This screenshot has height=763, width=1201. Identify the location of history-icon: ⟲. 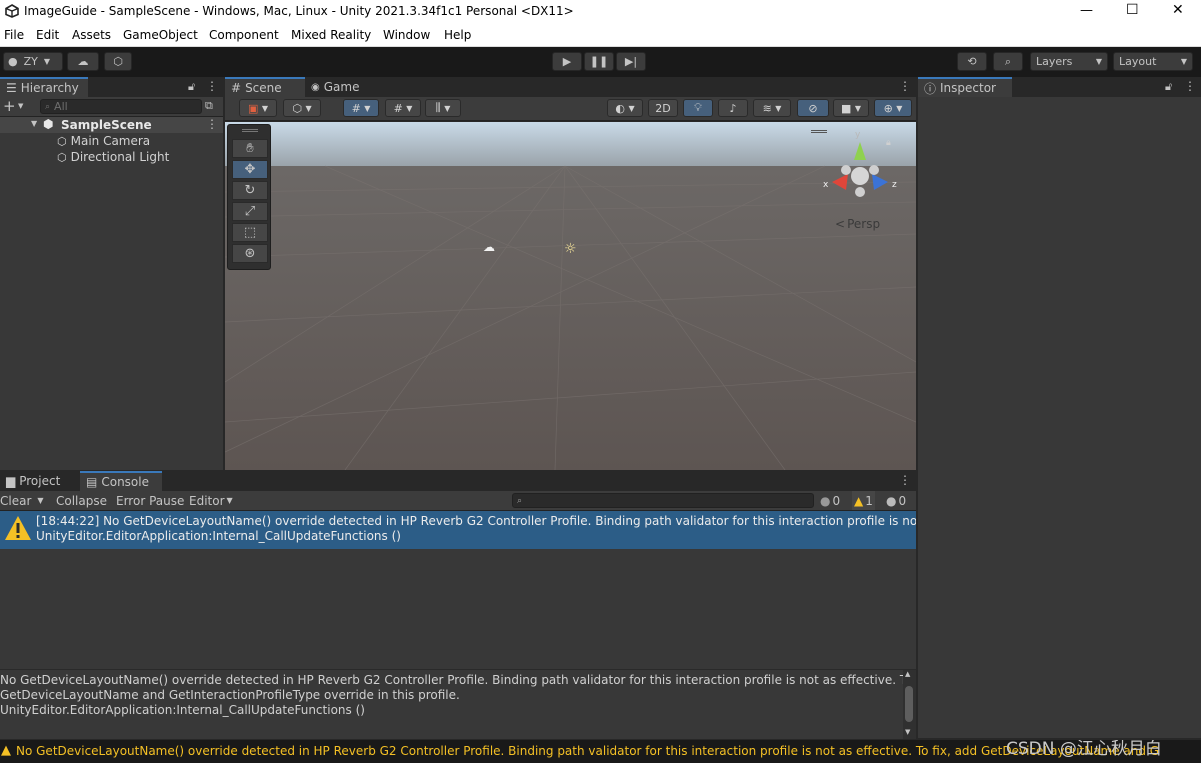
(972, 61).